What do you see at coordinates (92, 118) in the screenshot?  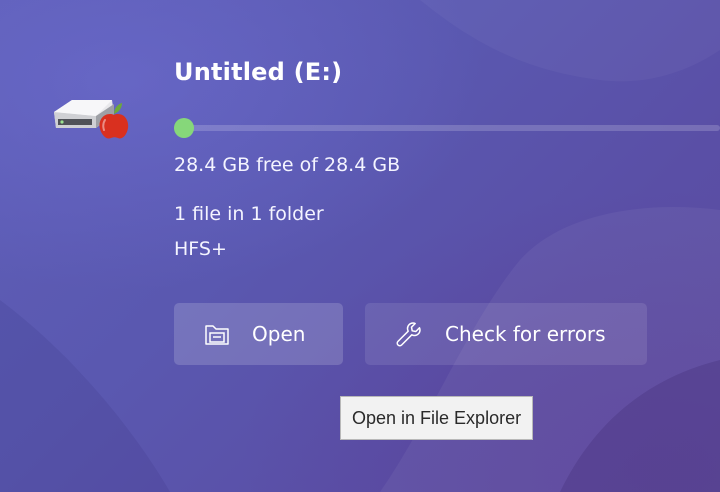 I see `hard-drive-apple-icon` at bounding box center [92, 118].